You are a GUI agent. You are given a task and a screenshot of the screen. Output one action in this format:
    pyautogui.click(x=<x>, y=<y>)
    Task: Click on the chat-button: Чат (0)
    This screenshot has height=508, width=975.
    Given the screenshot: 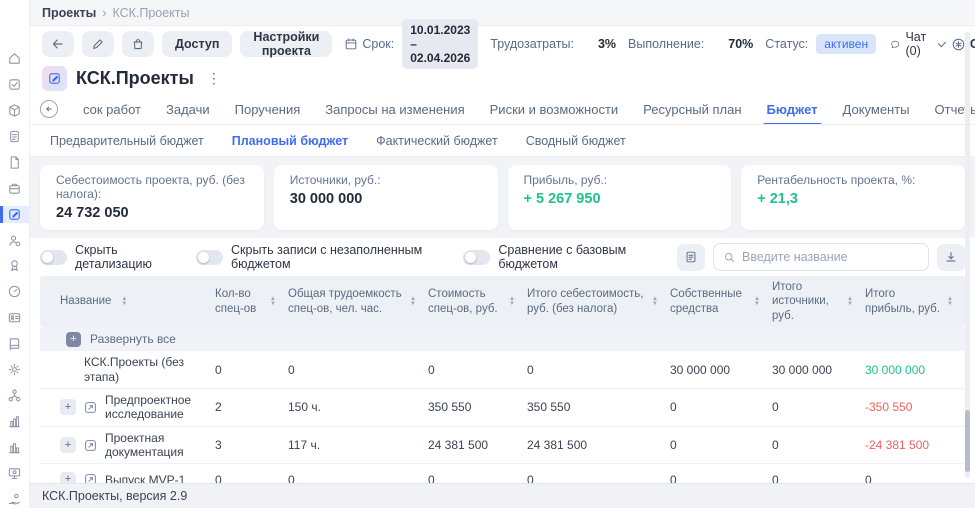 What is the action you would take?
    pyautogui.click(x=918, y=44)
    